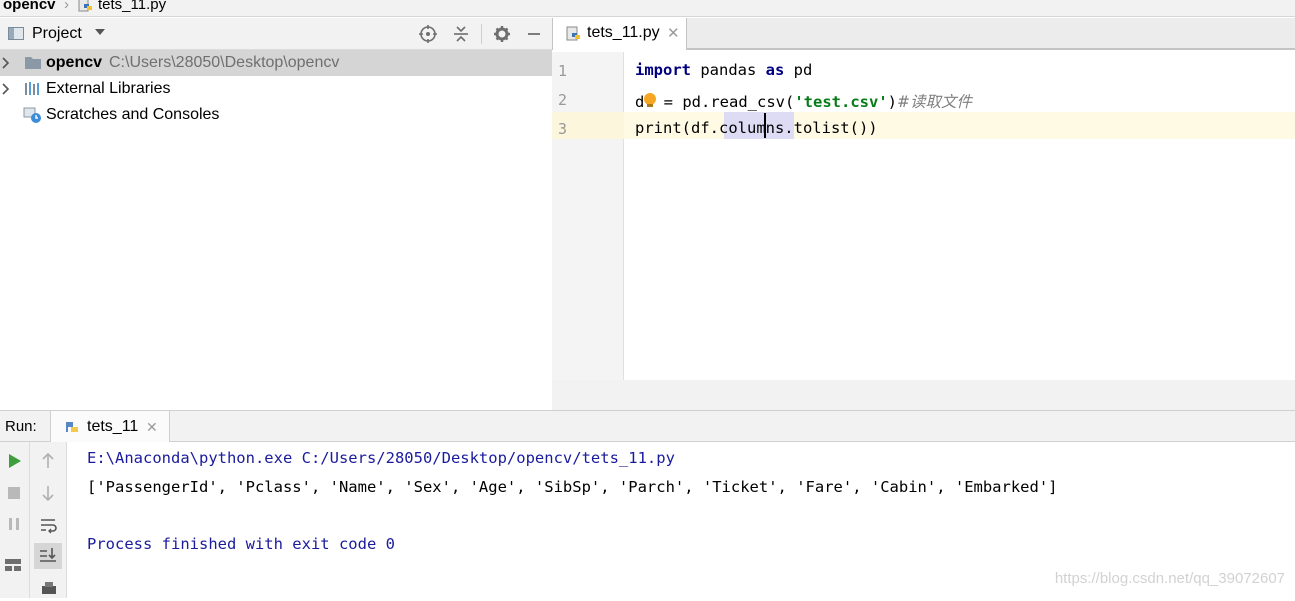  I want to click on code-line-1: import pandas as pd, so click(723, 70).